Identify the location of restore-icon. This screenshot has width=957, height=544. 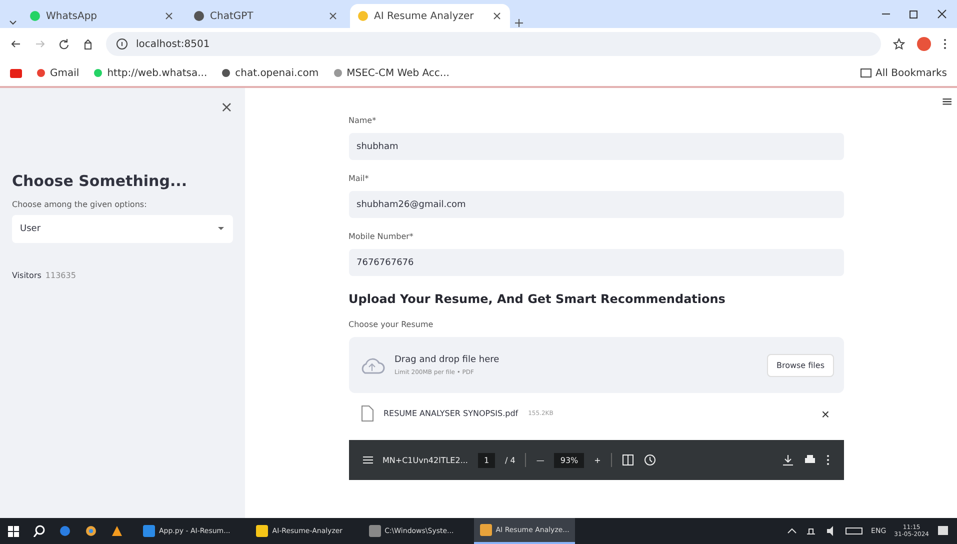
(914, 14).